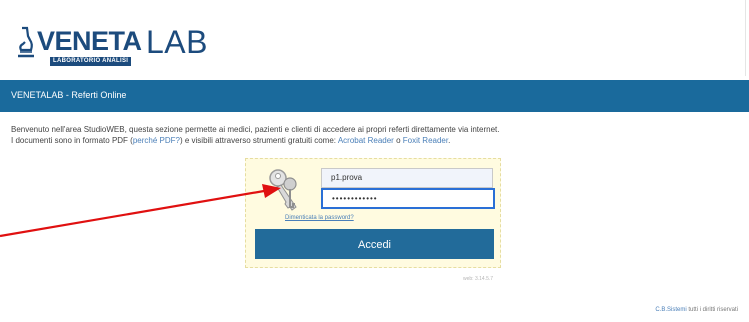 This screenshot has height=322, width=749. I want to click on company-link: C.B.Sistemi, so click(670, 310).